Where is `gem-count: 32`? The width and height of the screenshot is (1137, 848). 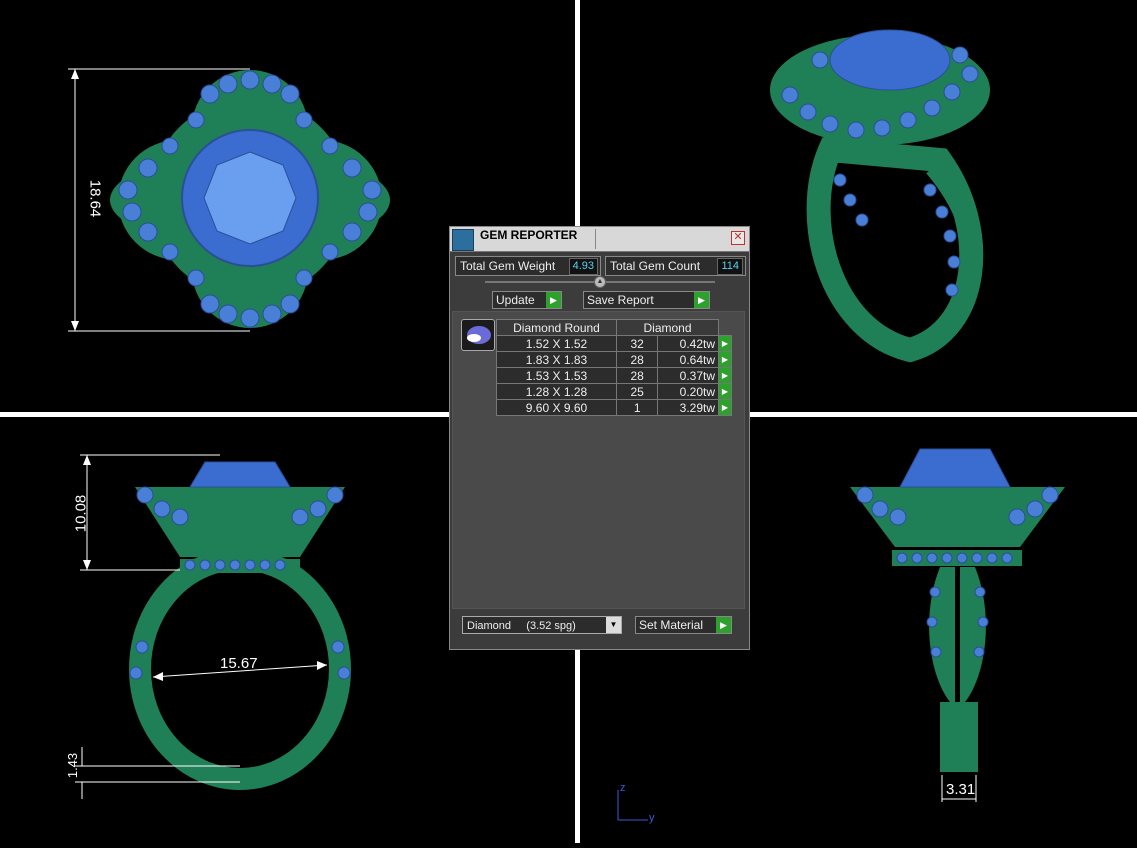 gem-count: 32 is located at coordinates (637, 343).